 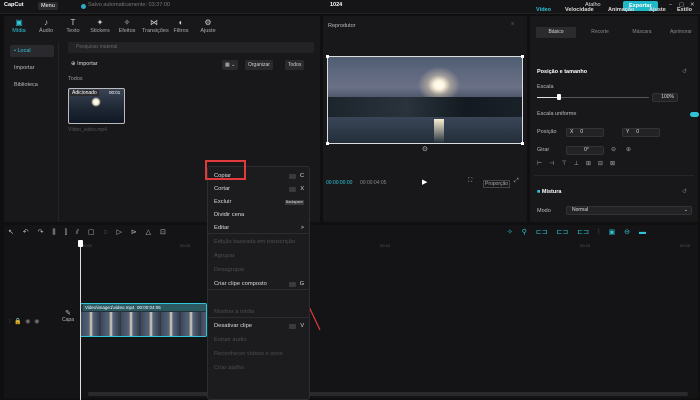 I want to click on menu-item-label: Cortar, so click(x=222, y=189).